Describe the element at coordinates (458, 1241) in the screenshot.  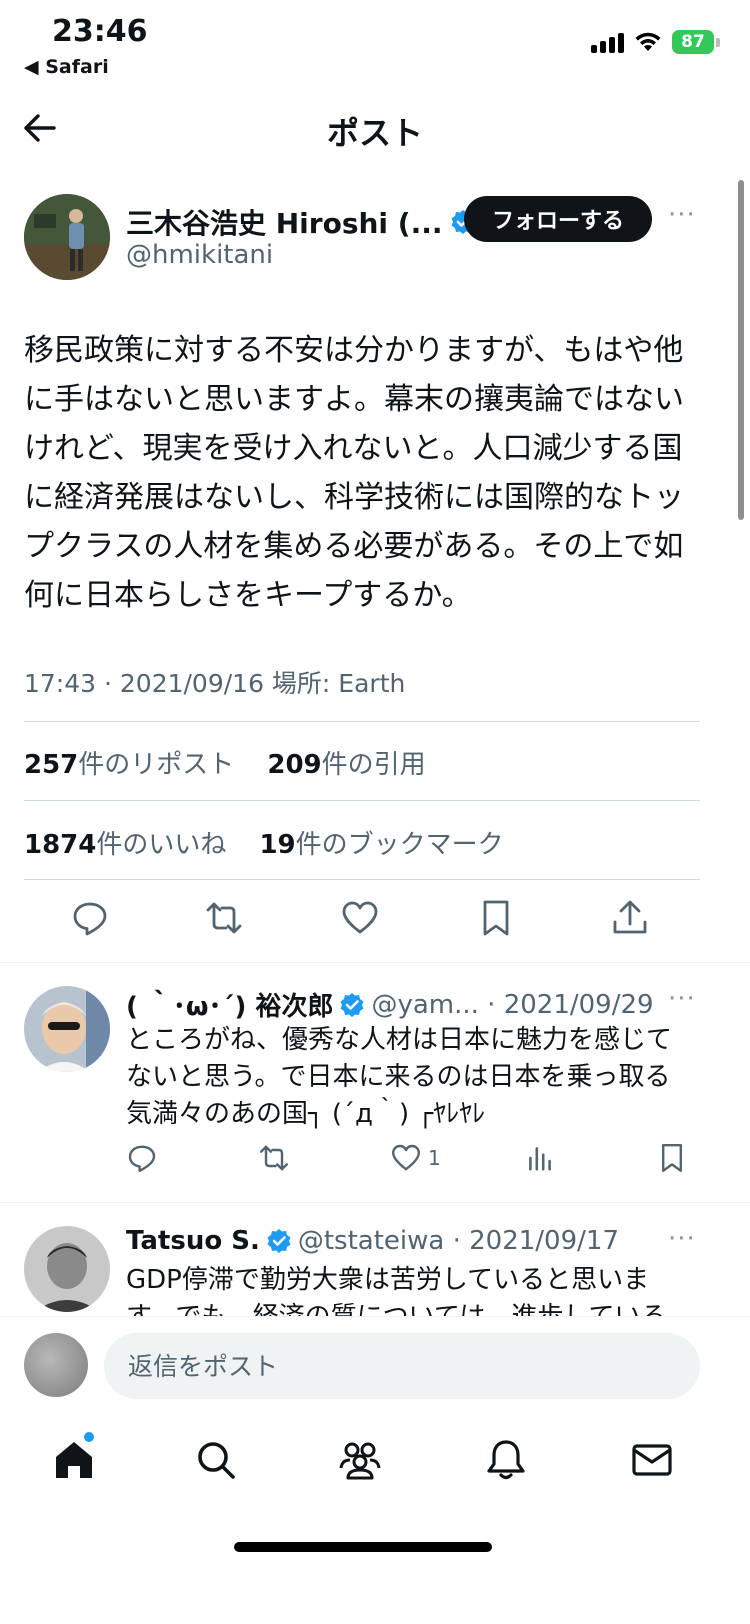
I see `reply-handle-date: @tstateiwa · 2021/09/17` at that location.